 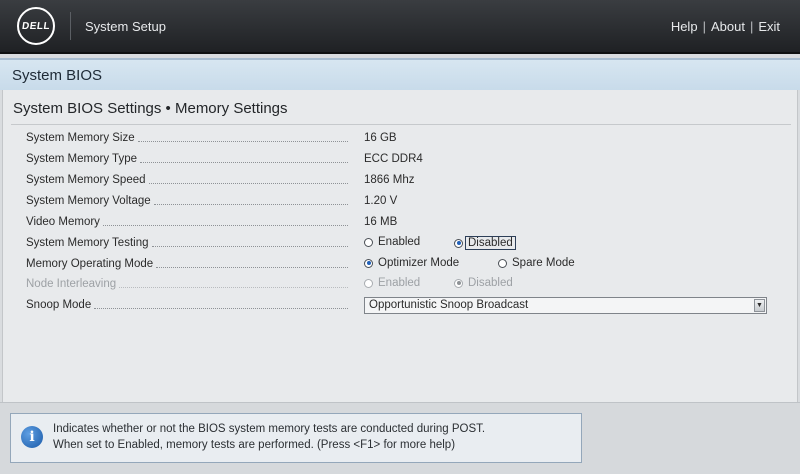 I want to click on radio-label: Optimizer Mode, so click(x=419, y=263).